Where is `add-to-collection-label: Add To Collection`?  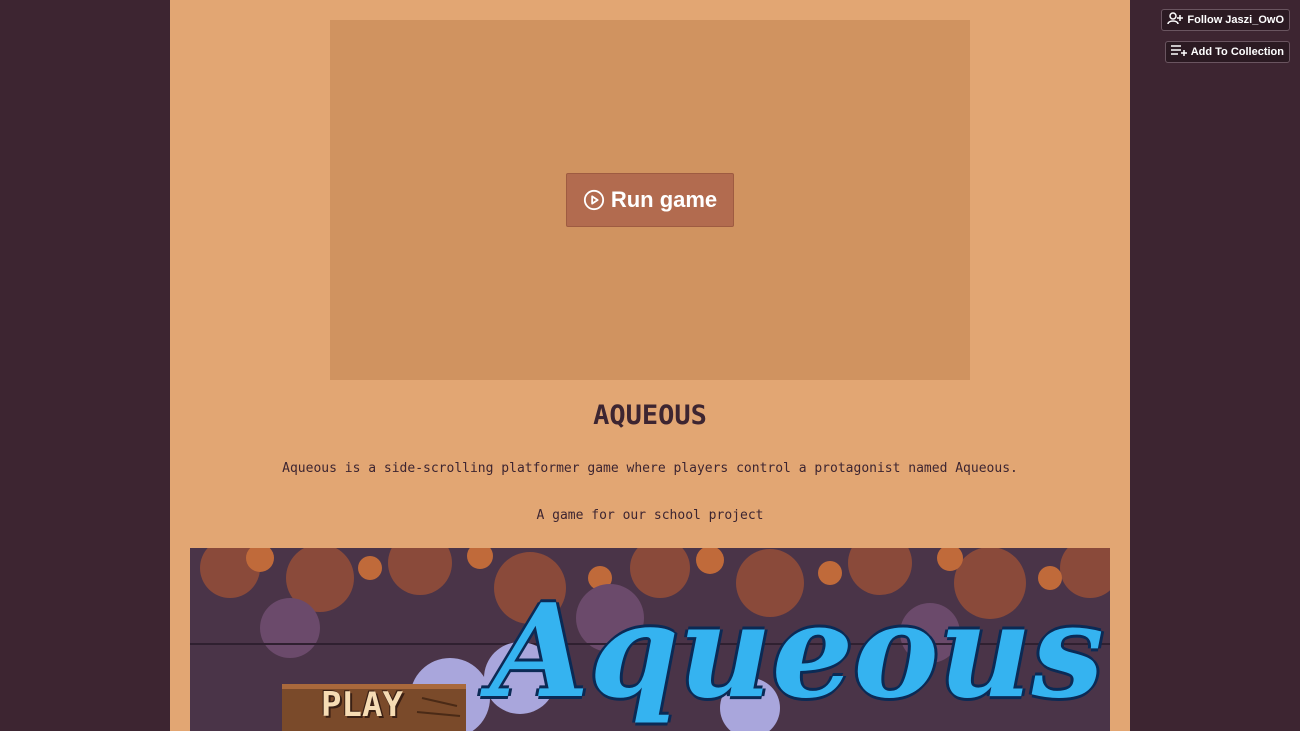
add-to-collection-label: Add To Collection is located at coordinates (1237, 52).